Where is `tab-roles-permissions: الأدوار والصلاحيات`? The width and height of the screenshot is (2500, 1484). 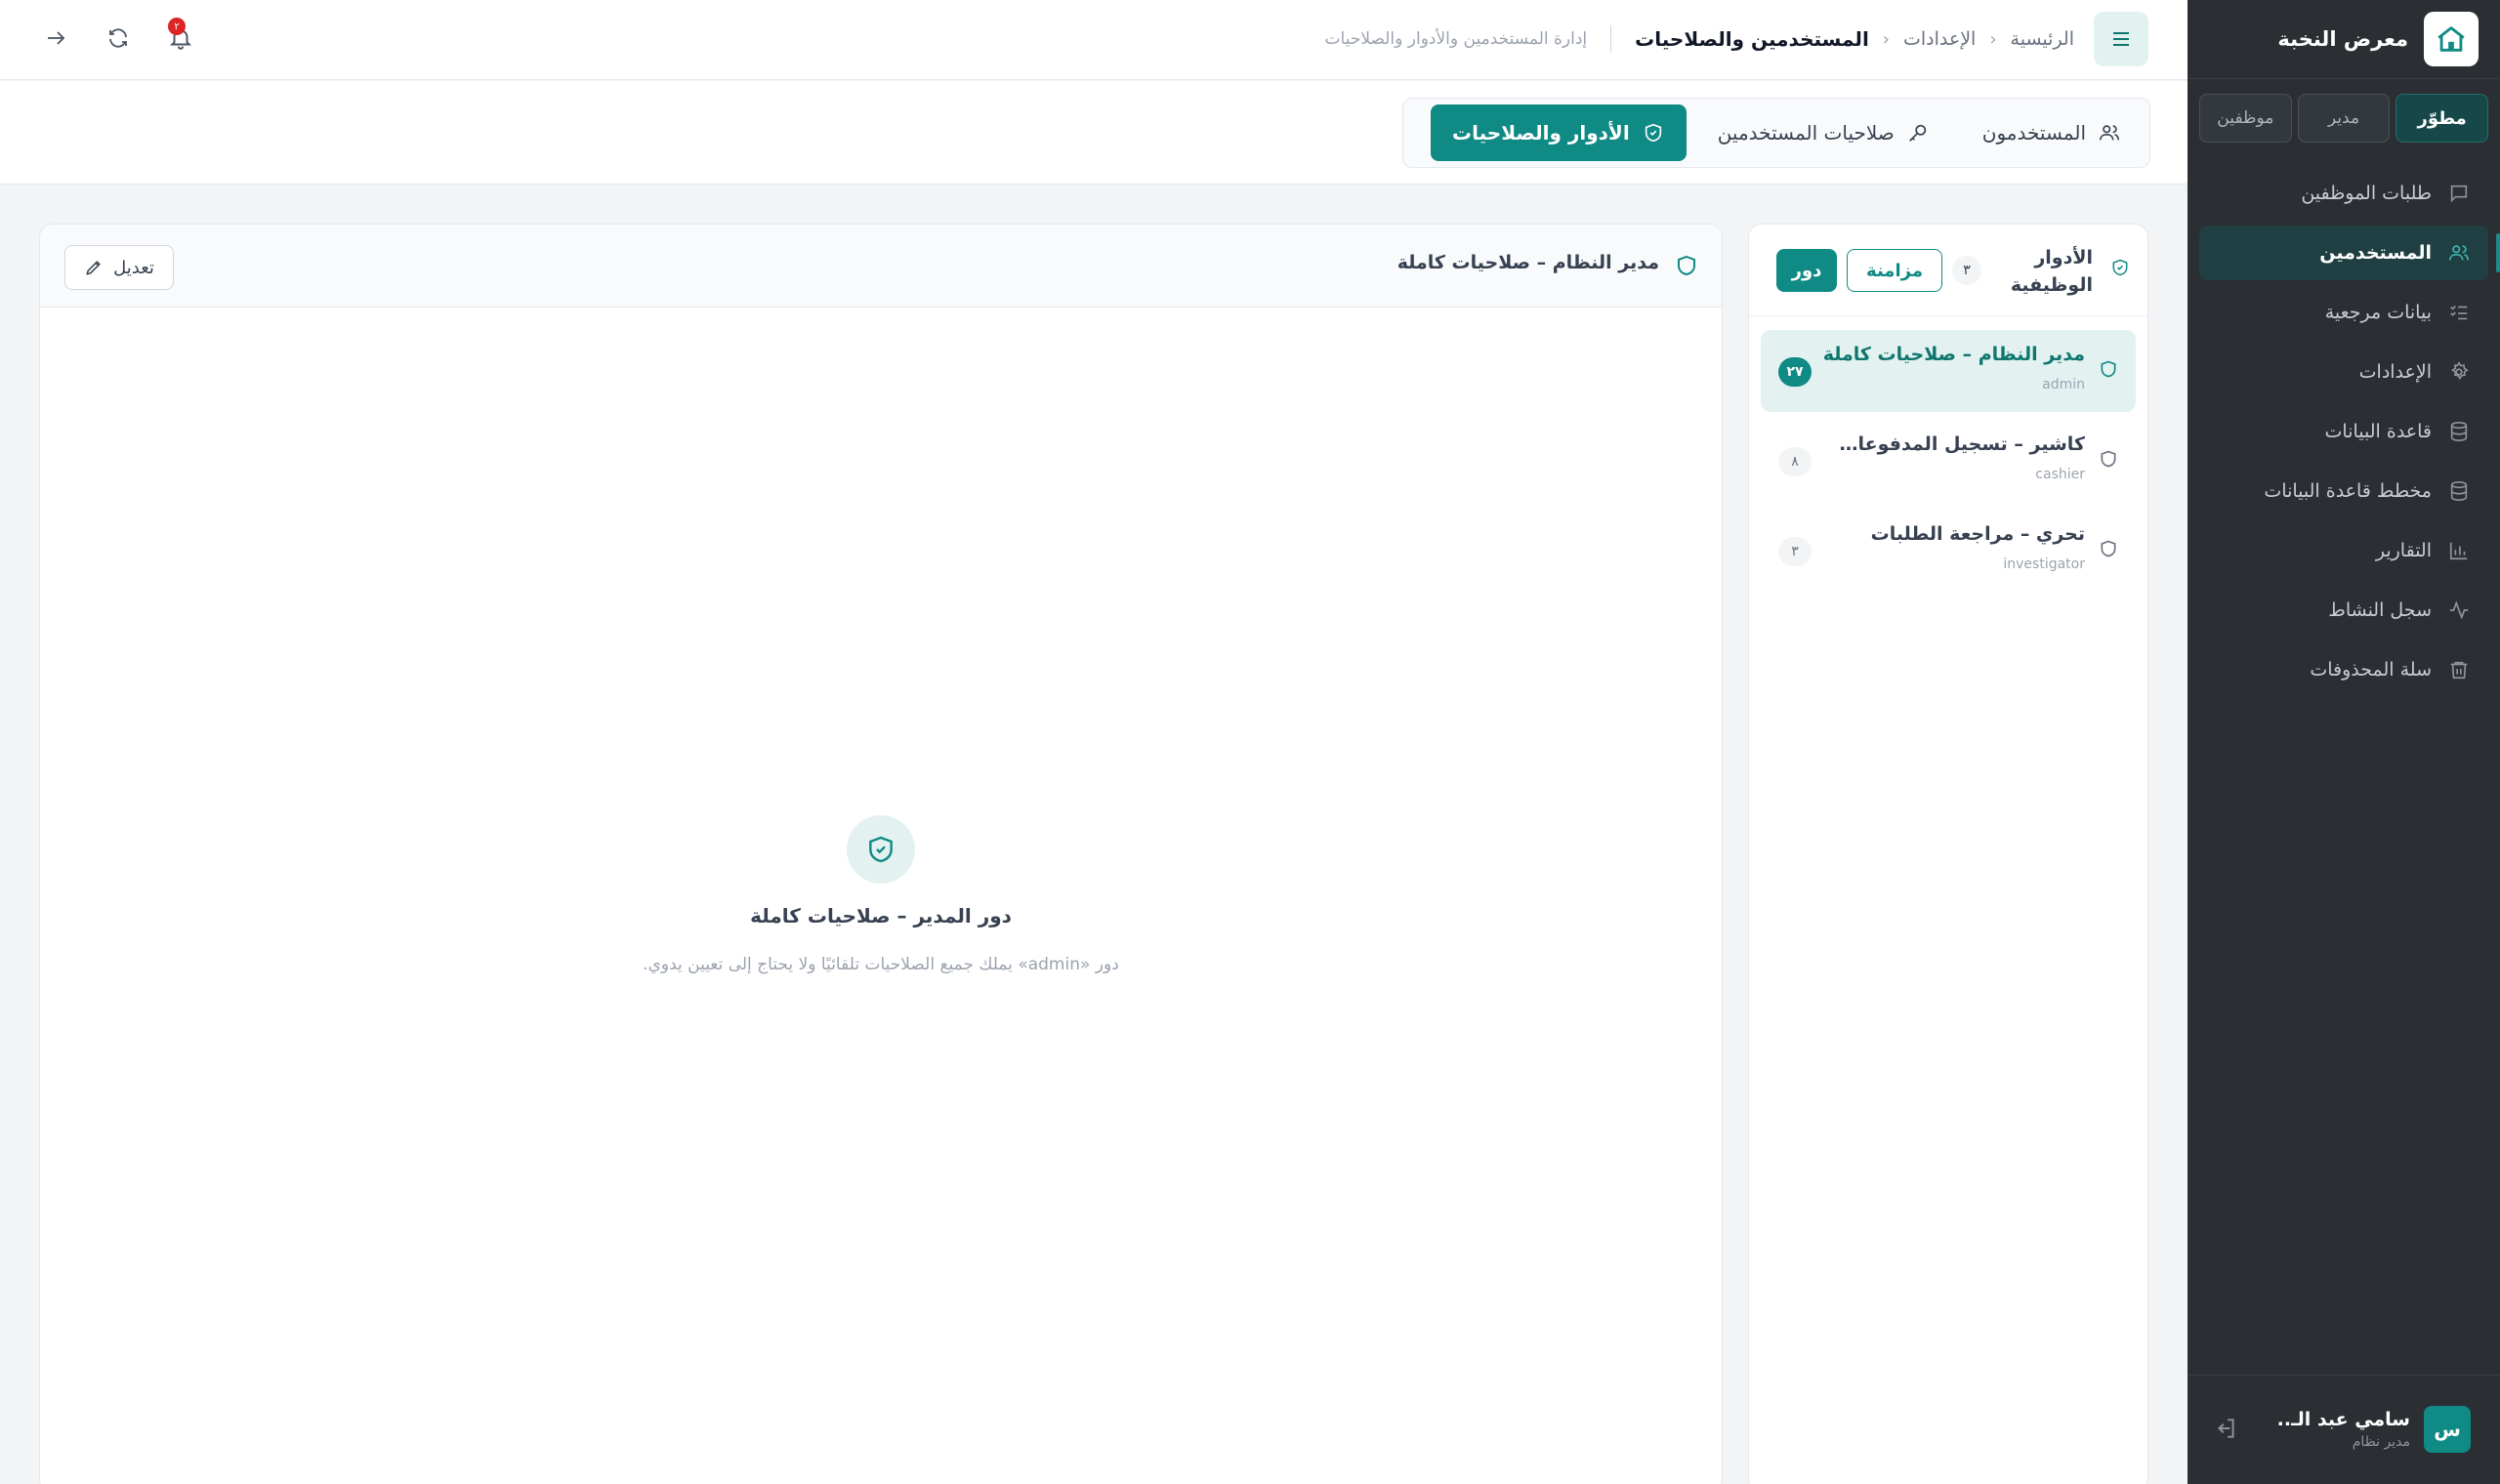 tab-roles-permissions: الأدوار والصلاحيات is located at coordinates (1559, 132).